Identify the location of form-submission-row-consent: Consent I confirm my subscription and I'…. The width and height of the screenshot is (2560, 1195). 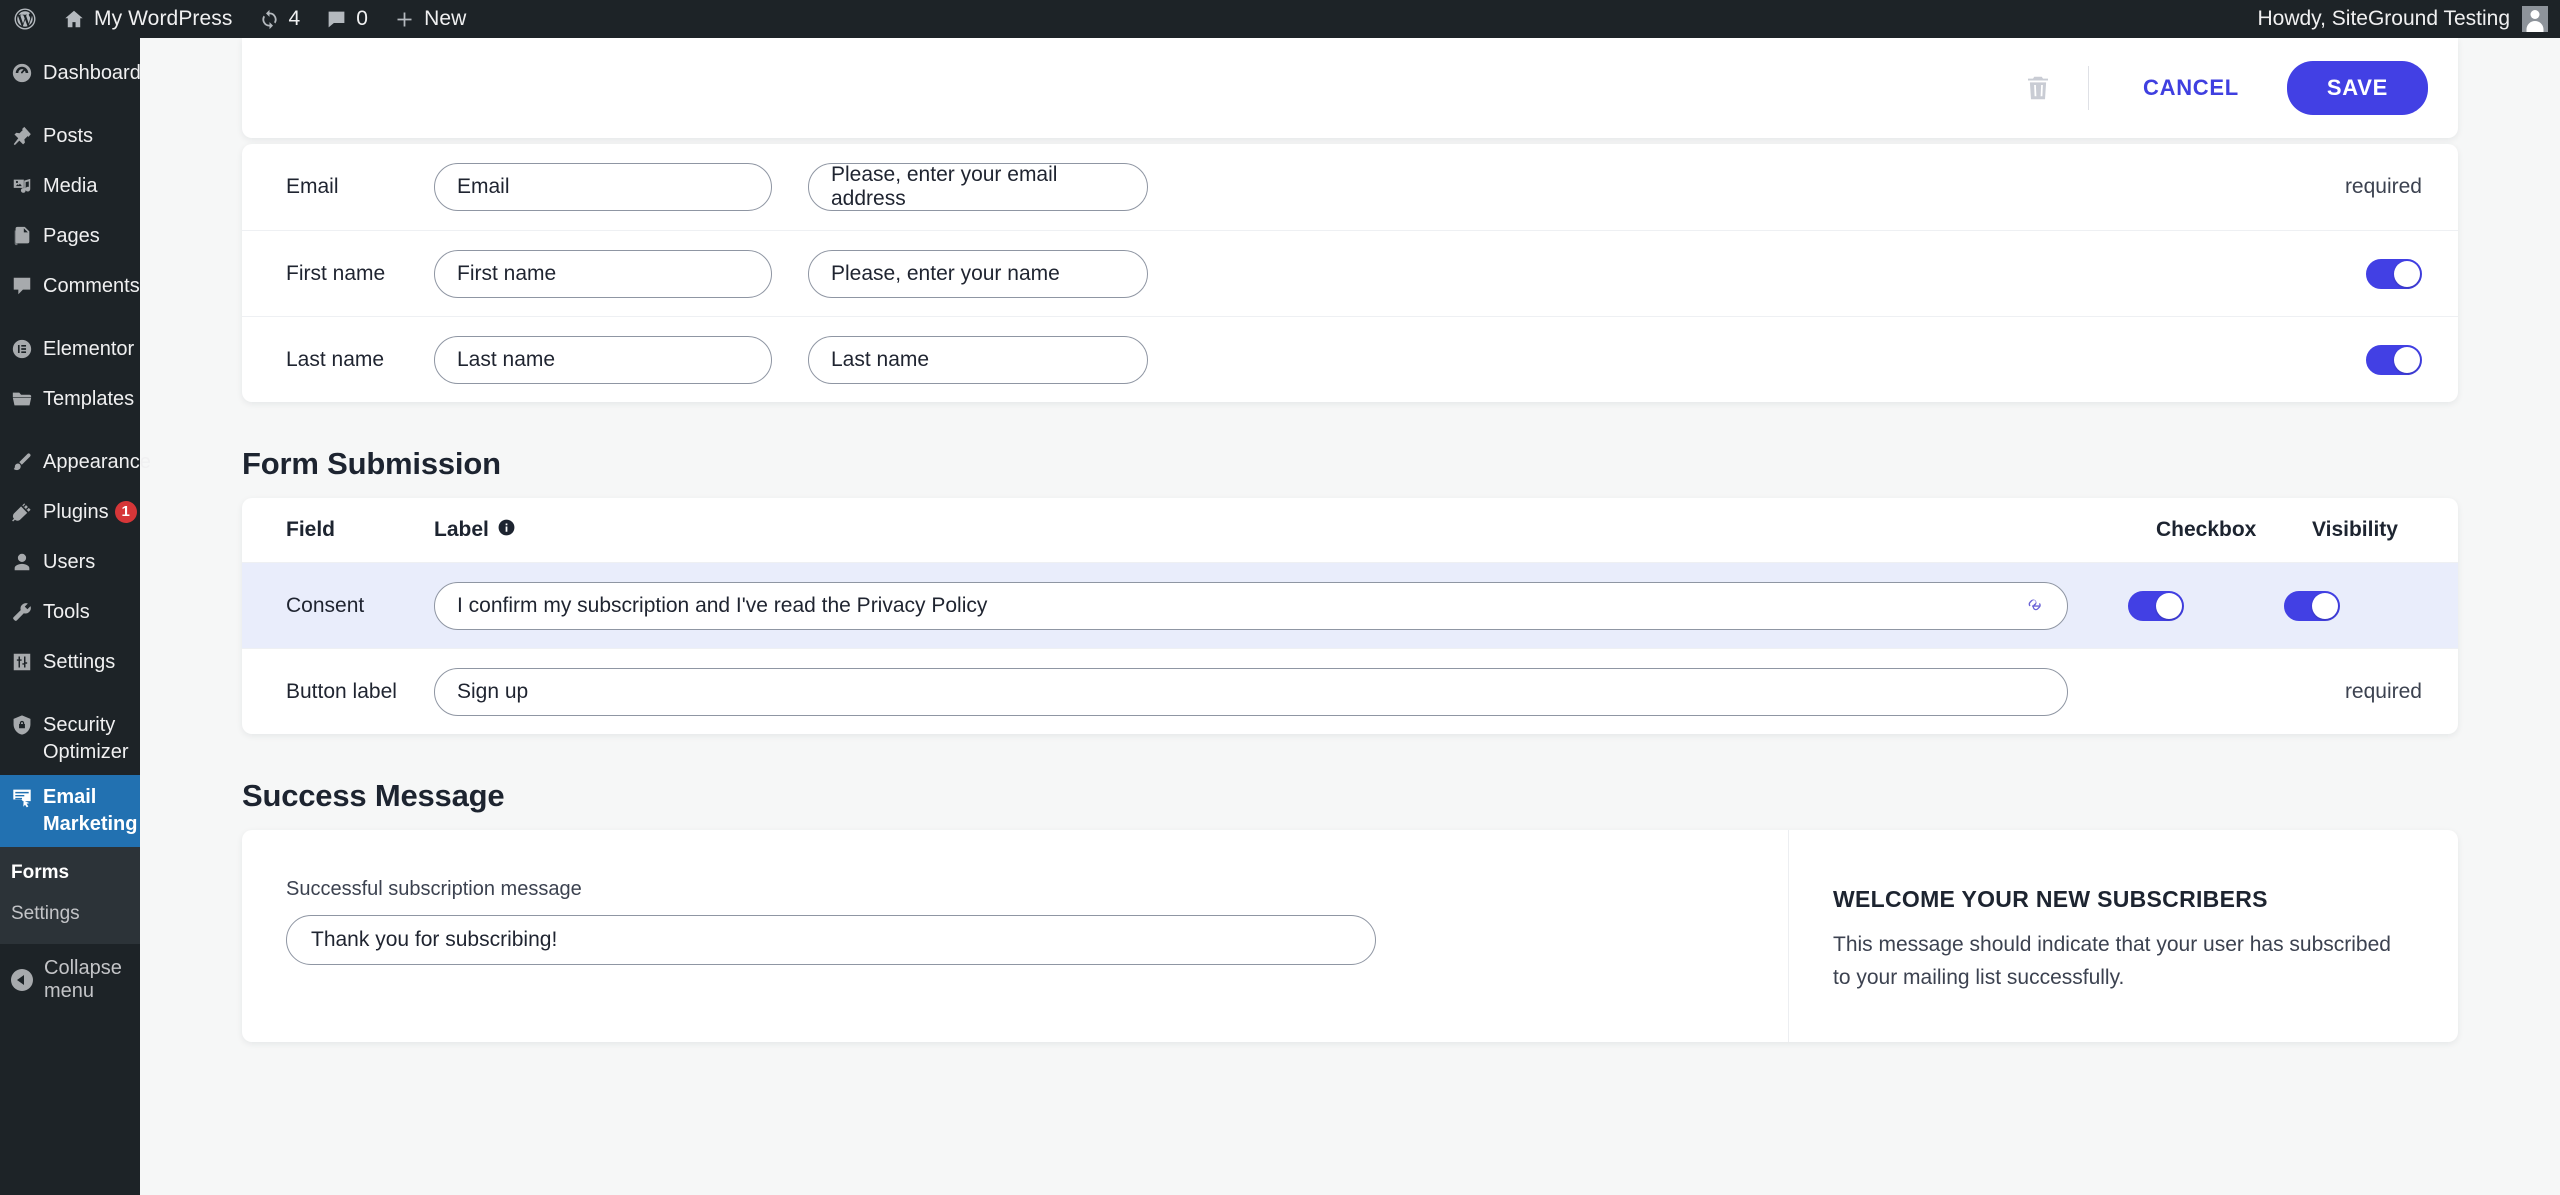
(1350, 605).